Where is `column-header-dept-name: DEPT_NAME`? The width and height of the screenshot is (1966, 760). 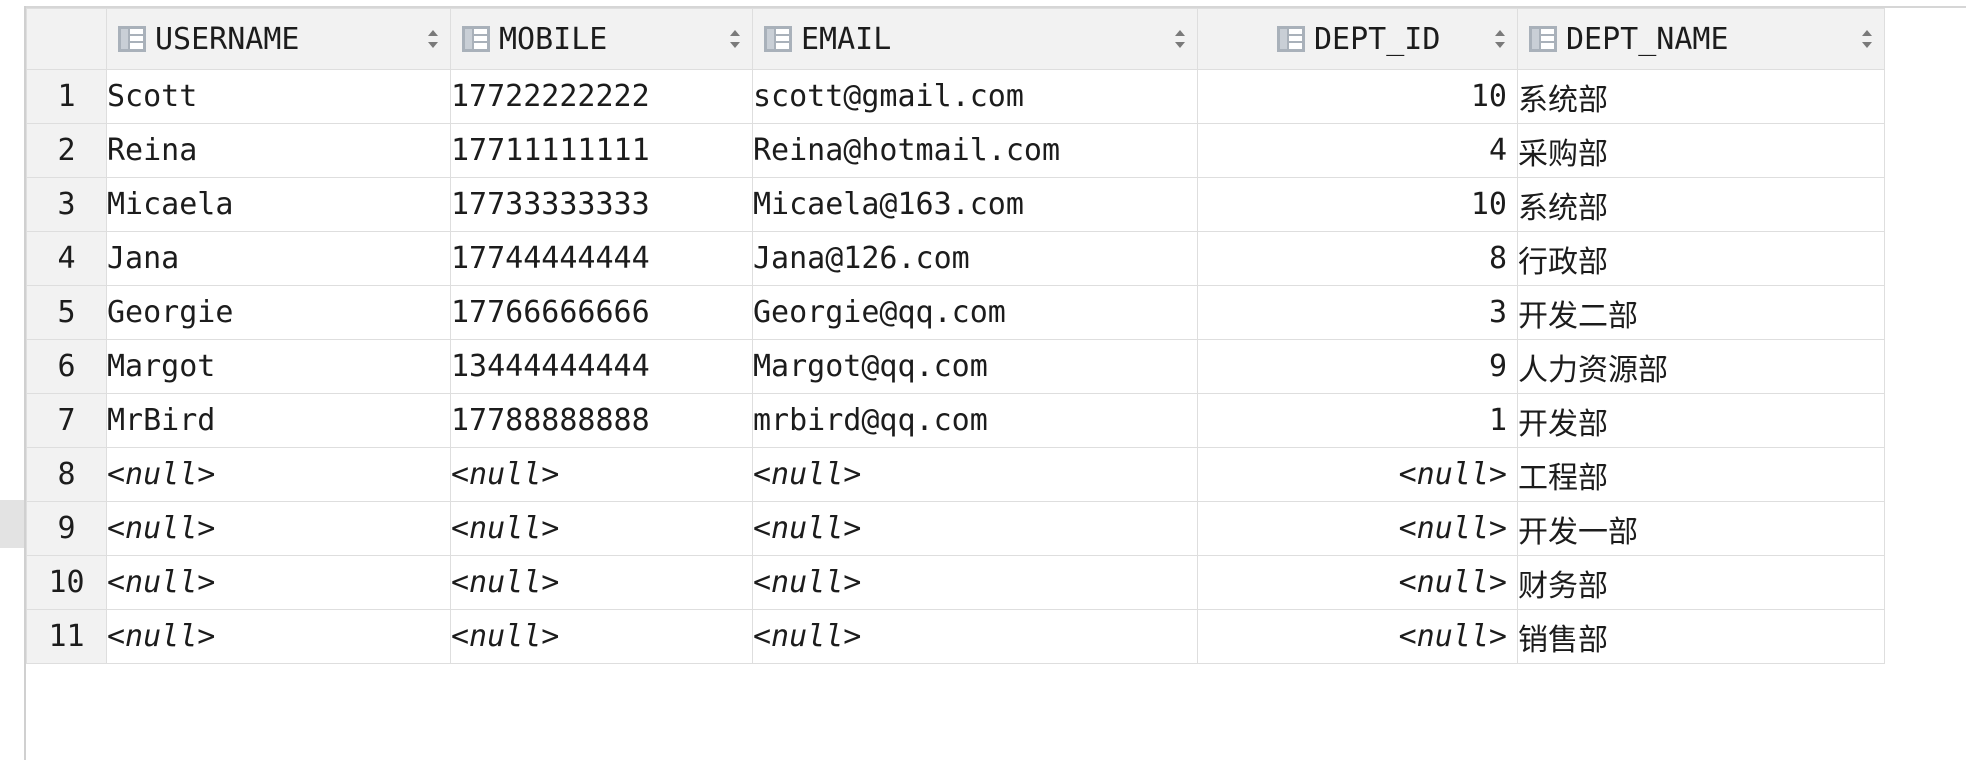 column-header-dept-name: DEPT_NAME is located at coordinates (1701, 39).